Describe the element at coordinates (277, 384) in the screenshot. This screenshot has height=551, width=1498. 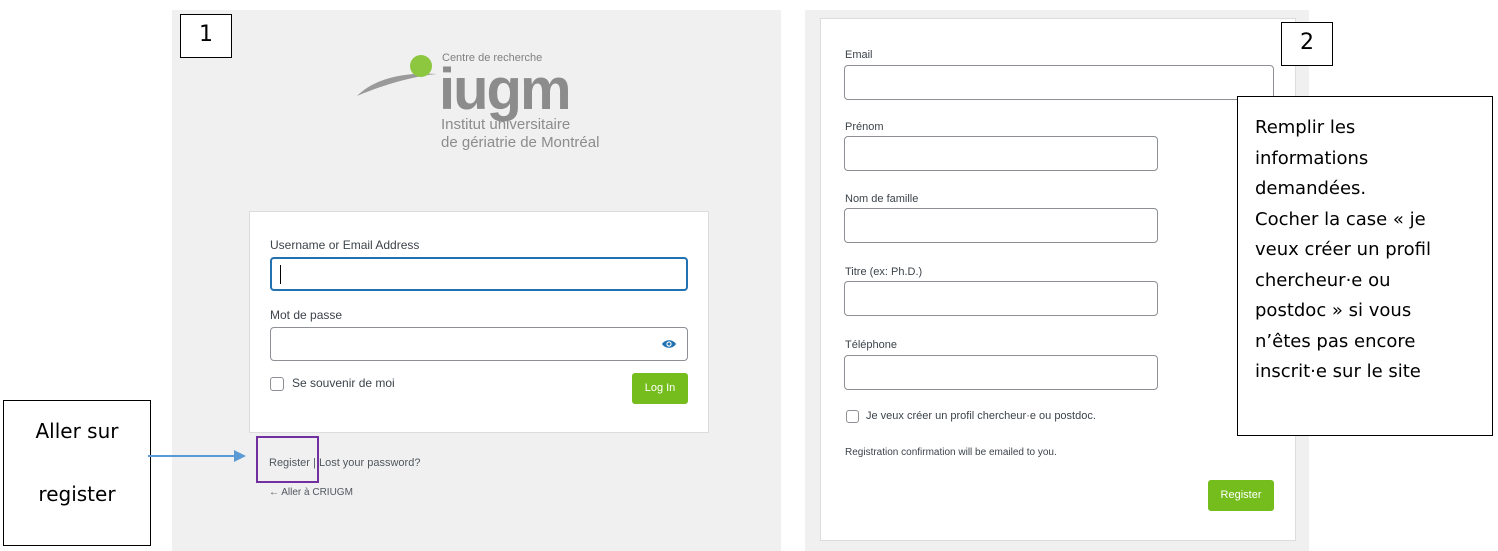
I see `remember-me-checkbox` at that location.